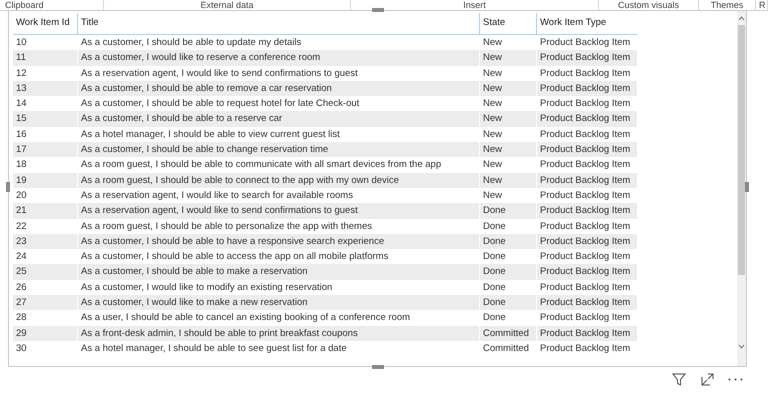  Describe the element at coordinates (21, 227) in the screenshot. I see `table-cell-text: 22` at that location.